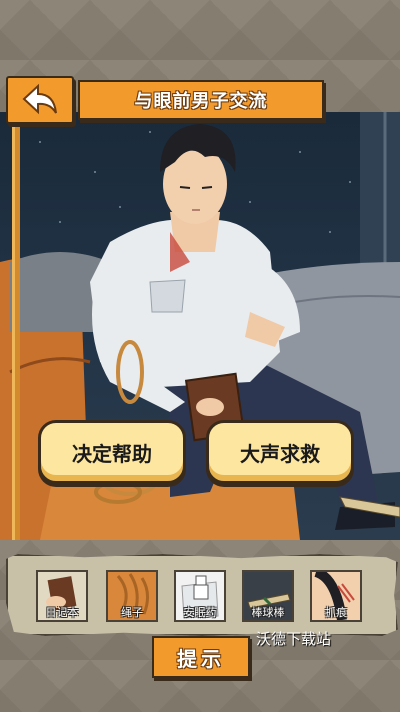  I want to click on inventory-item-label: 抓痕, so click(336, 612).